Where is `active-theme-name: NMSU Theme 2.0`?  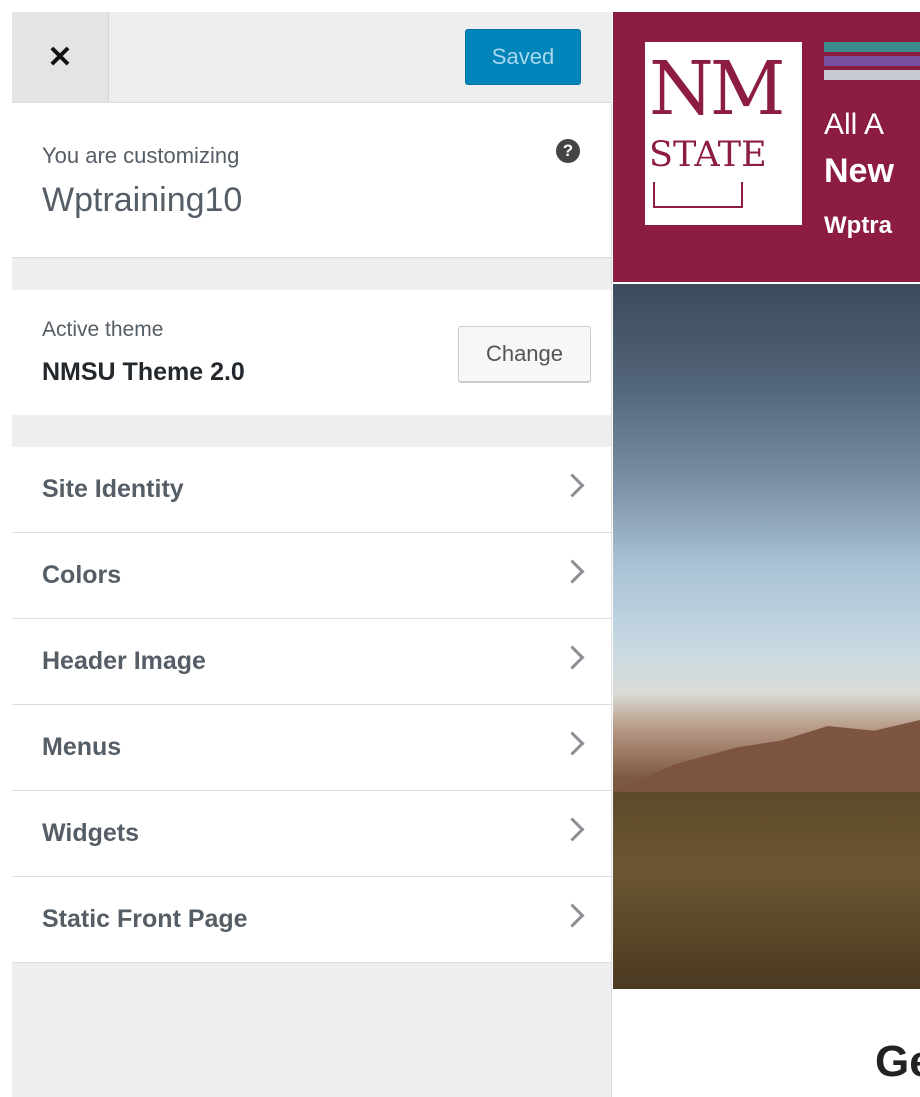 active-theme-name: NMSU Theme 2.0 is located at coordinates (143, 372).